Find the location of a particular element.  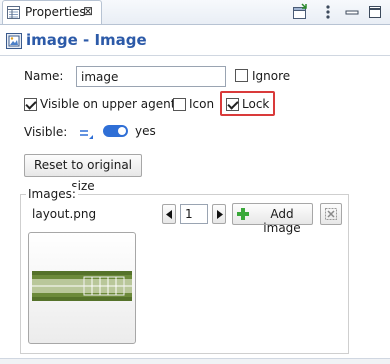

chevron-right-icon is located at coordinates (220, 214).